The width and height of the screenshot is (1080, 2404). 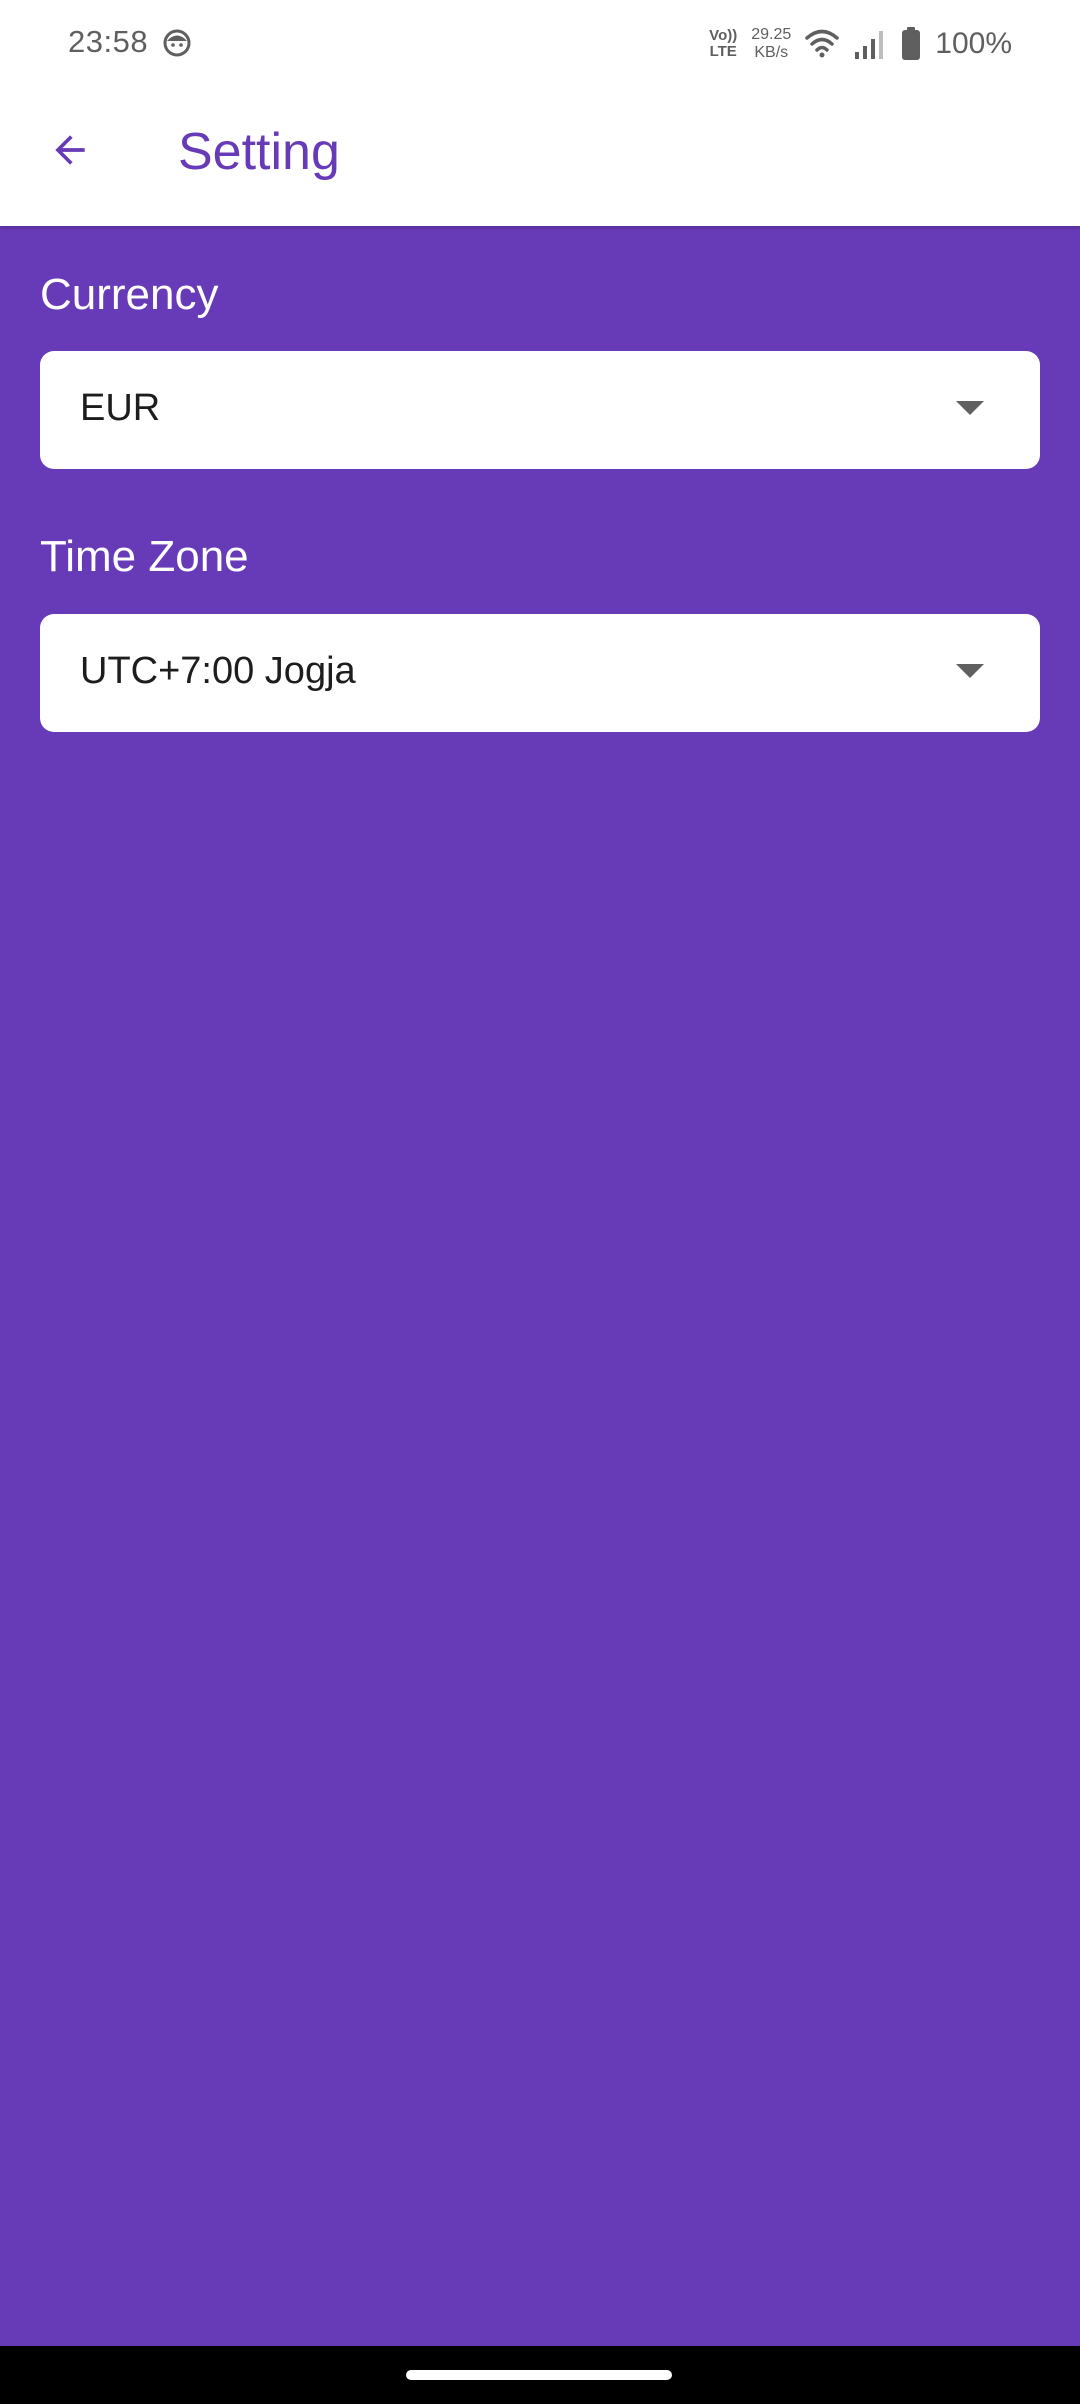 What do you see at coordinates (108, 41) in the screenshot?
I see `status-time: 23:58` at bounding box center [108, 41].